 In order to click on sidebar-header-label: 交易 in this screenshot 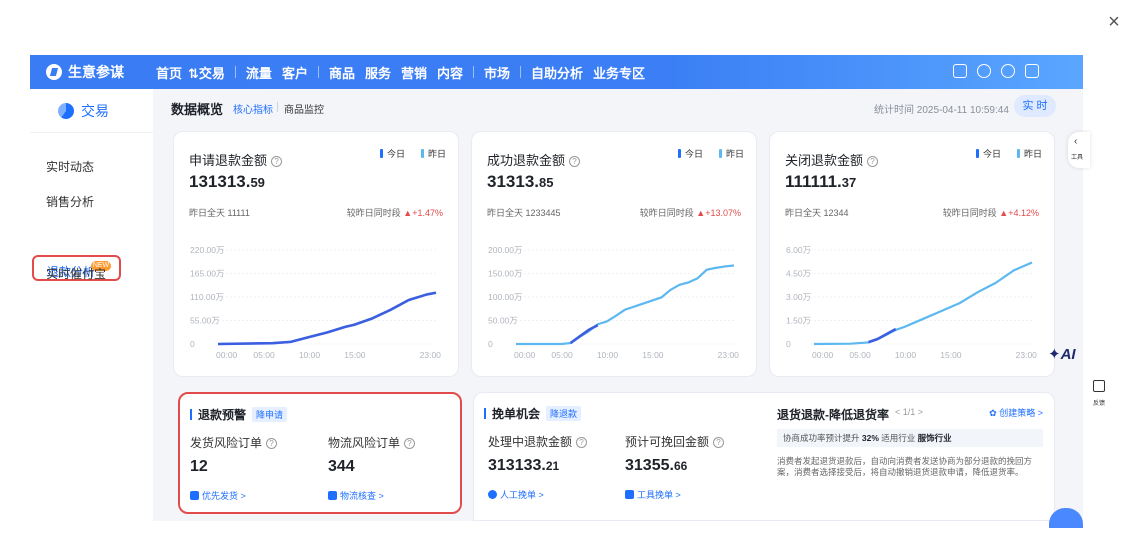, I will do `click(95, 110)`.